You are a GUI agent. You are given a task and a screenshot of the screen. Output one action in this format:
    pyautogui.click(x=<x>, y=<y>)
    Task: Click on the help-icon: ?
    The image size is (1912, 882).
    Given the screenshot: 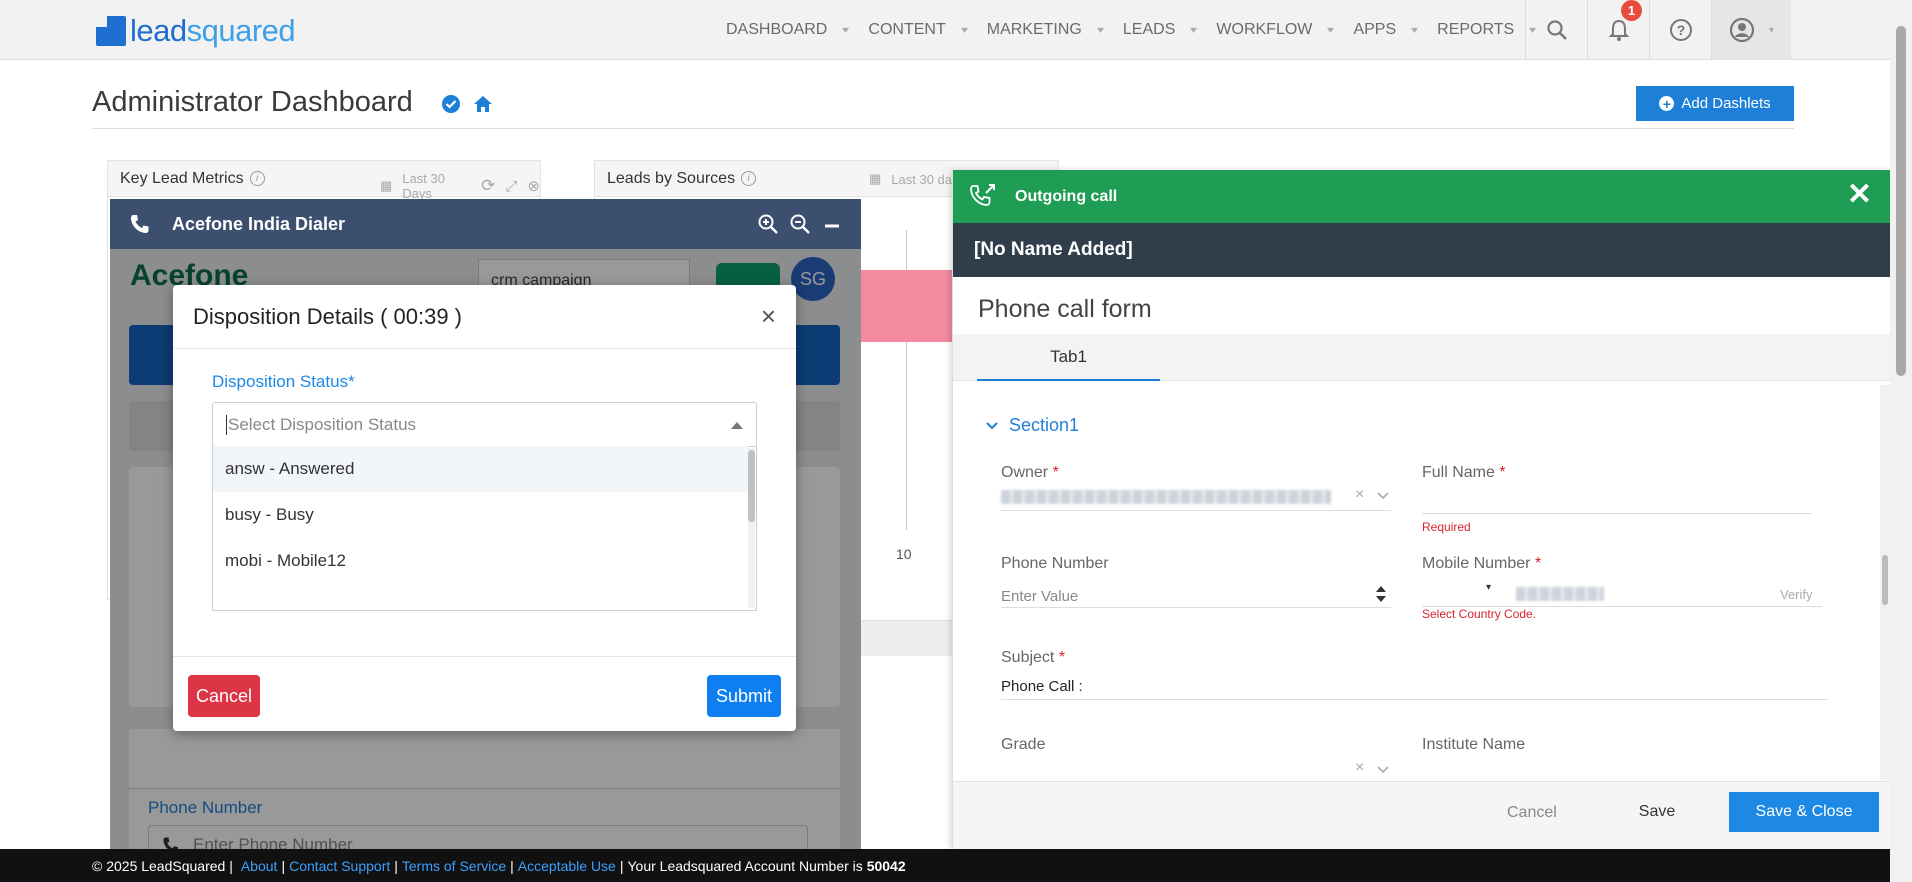 What is the action you would take?
    pyautogui.click(x=1680, y=30)
    